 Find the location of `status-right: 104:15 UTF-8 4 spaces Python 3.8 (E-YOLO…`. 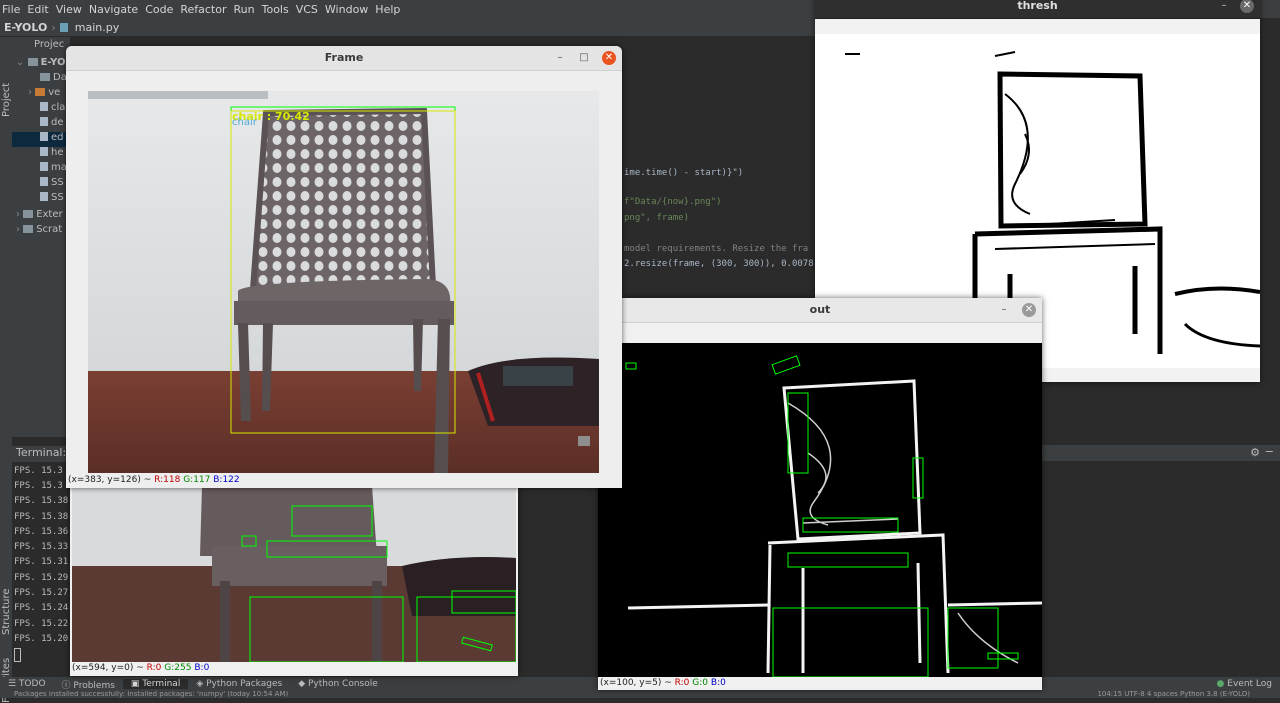

status-right: 104:15 UTF-8 4 spaces Python 3.8 (E-YOLO… is located at coordinates (1173, 694).